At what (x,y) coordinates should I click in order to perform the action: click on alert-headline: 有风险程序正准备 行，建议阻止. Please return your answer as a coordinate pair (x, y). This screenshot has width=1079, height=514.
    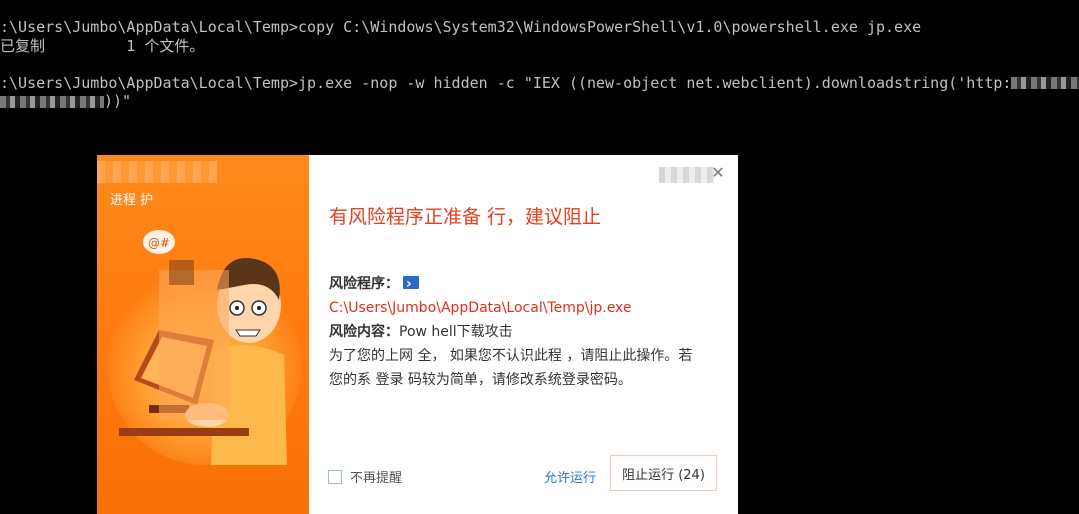
    Looking at the image, I should click on (465, 217).